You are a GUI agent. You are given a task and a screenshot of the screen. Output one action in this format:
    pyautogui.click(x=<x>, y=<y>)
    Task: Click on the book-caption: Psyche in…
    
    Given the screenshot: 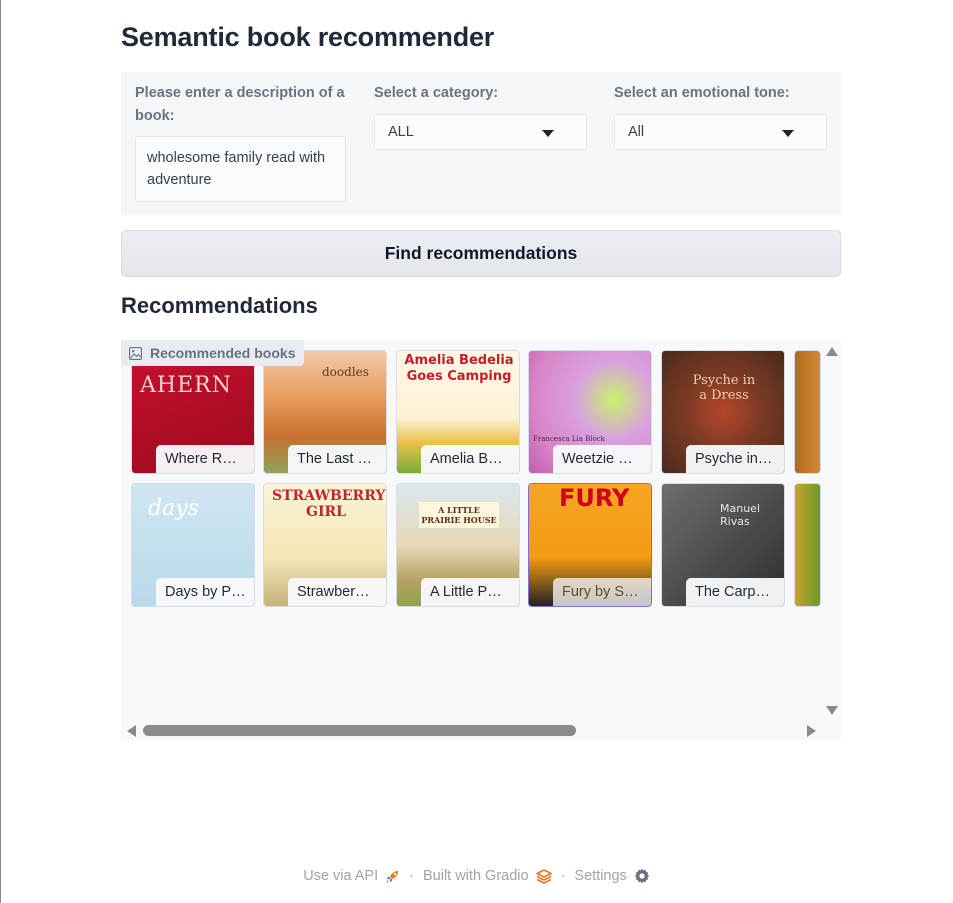 What is the action you would take?
    pyautogui.click(x=735, y=459)
    